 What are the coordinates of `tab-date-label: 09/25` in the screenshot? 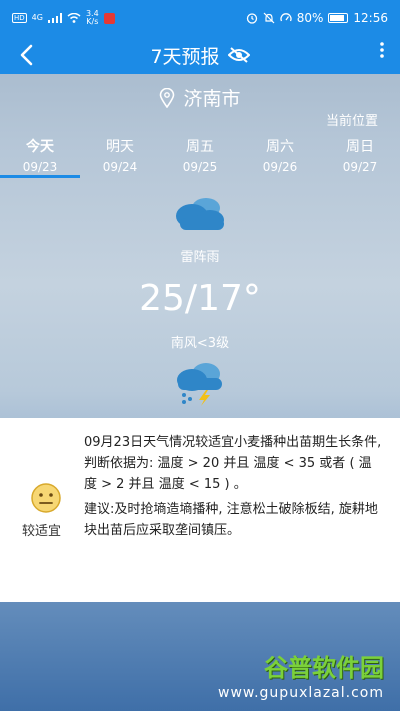 It's located at (200, 167).